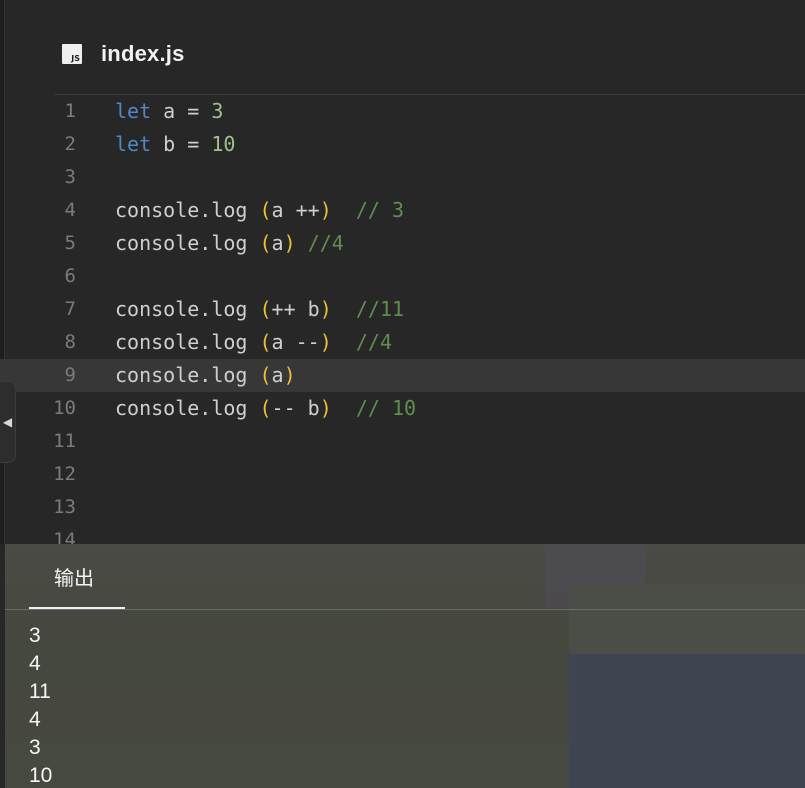 The width and height of the screenshot is (805, 788). What do you see at coordinates (402, 243) in the screenshot?
I see `code-line: 5 console.log (a) //4` at bounding box center [402, 243].